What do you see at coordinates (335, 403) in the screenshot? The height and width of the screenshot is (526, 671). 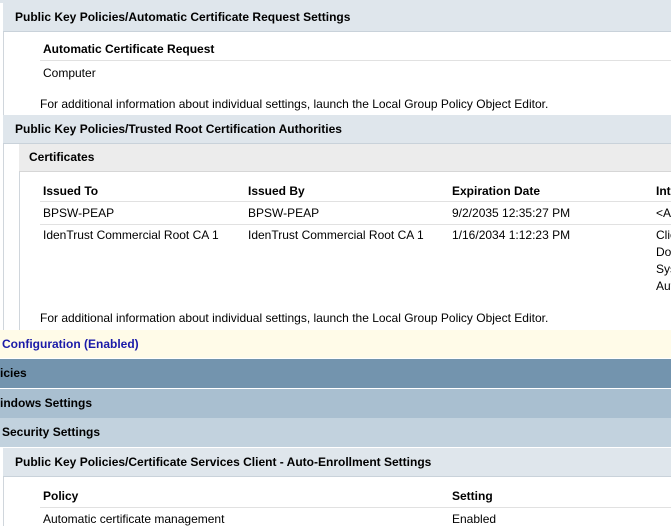 I see `windows-settings-bar: indows Settings` at bounding box center [335, 403].